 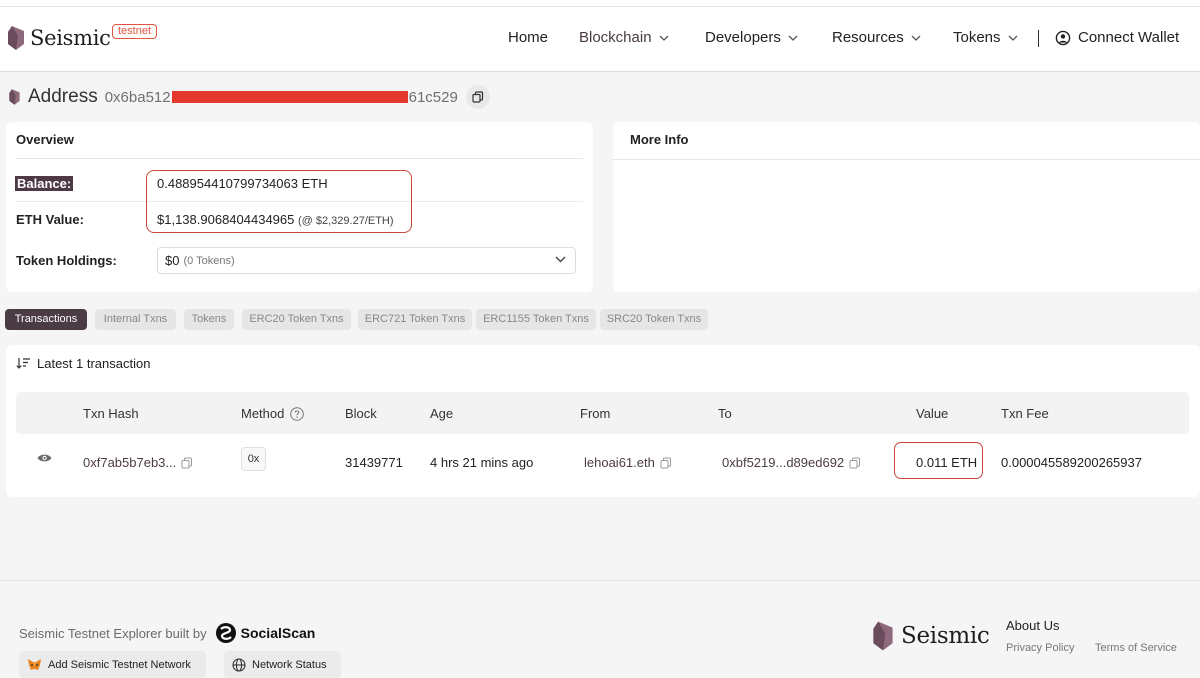 What do you see at coordinates (135, 31) in the screenshot?
I see `testnet-badge: testnet` at bounding box center [135, 31].